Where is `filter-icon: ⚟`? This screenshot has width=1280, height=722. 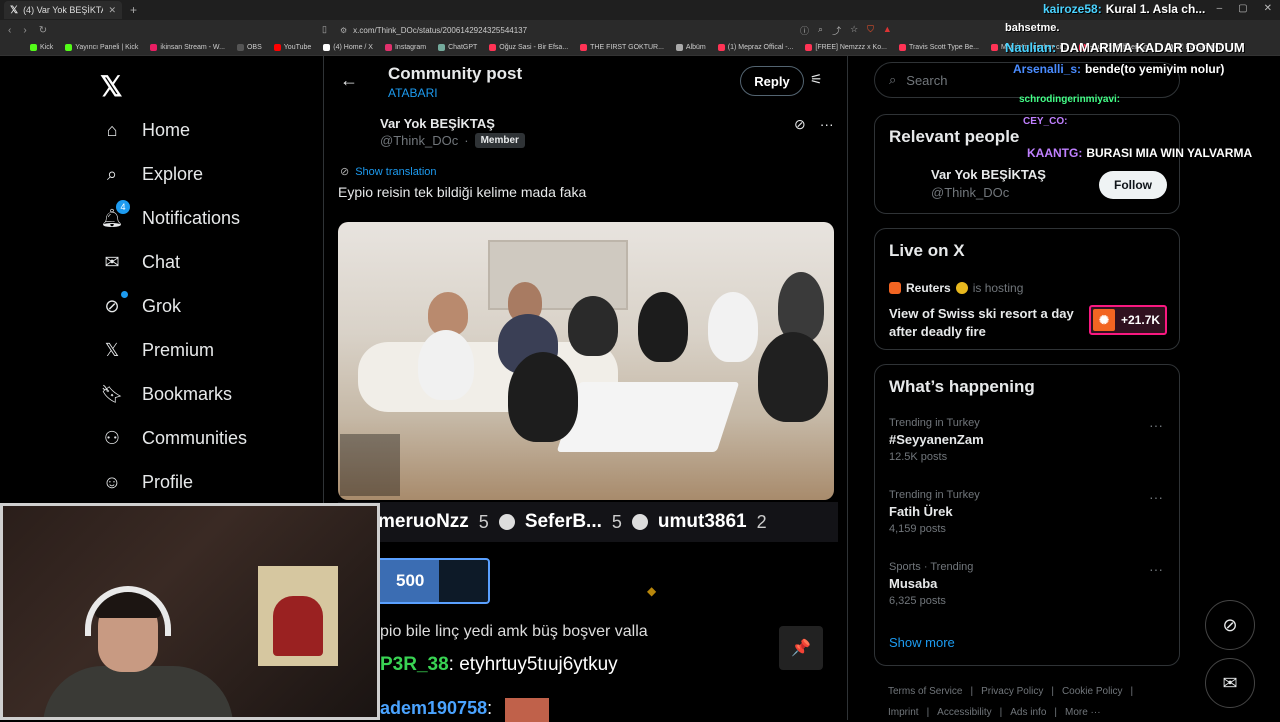
filter-icon: ⚟ is located at coordinates (816, 79).